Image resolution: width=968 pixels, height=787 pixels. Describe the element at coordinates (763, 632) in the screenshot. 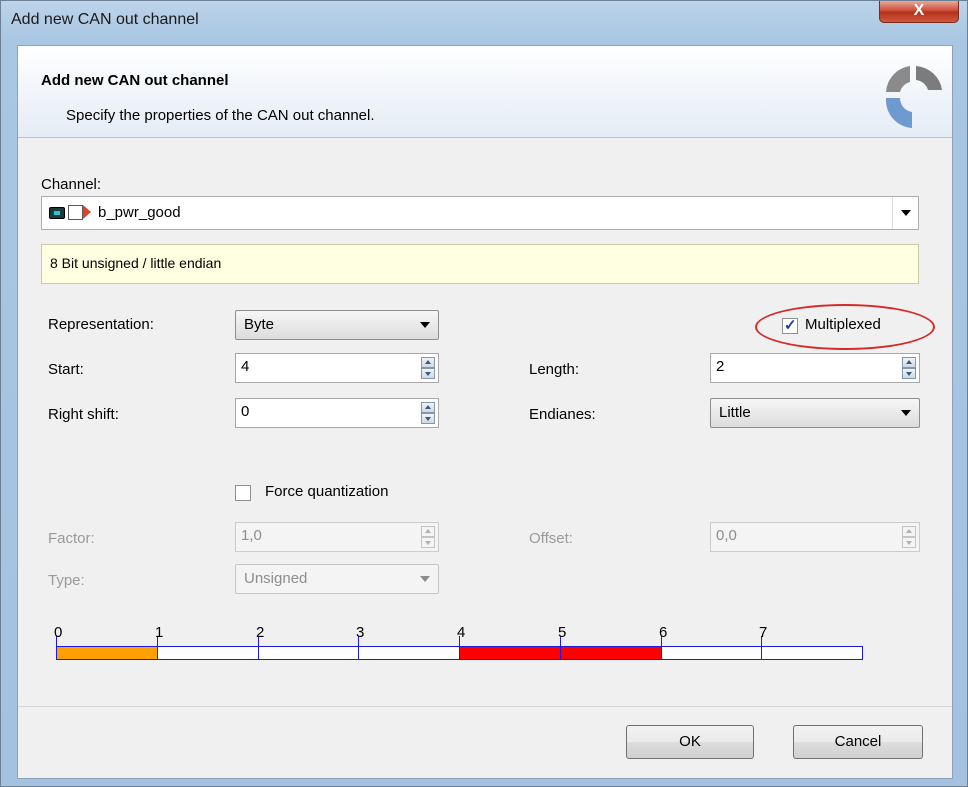

I see `bit-index-label: 7` at that location.